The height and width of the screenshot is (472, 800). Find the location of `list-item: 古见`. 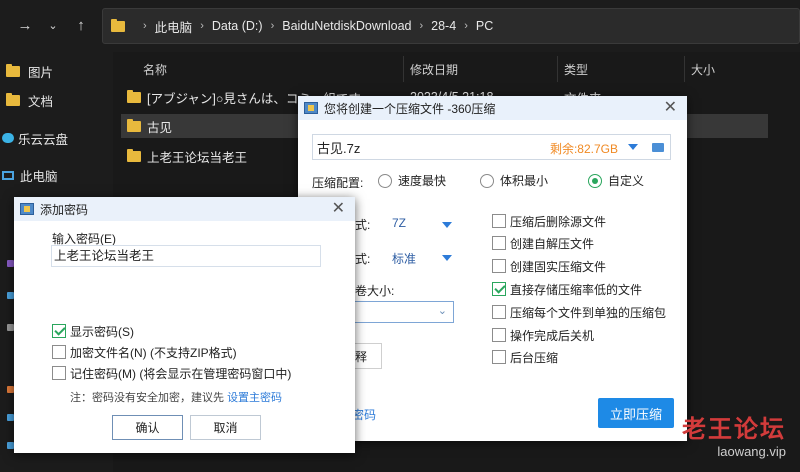

list-item: 古见 is located at coordinates (149, 126).